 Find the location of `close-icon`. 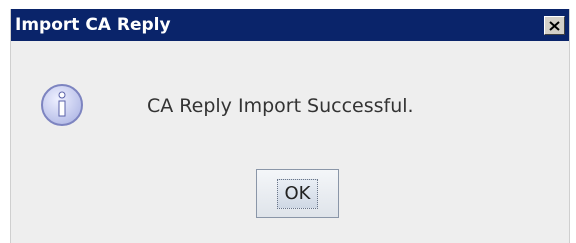

close-icon is located at coordinates (554, 25).